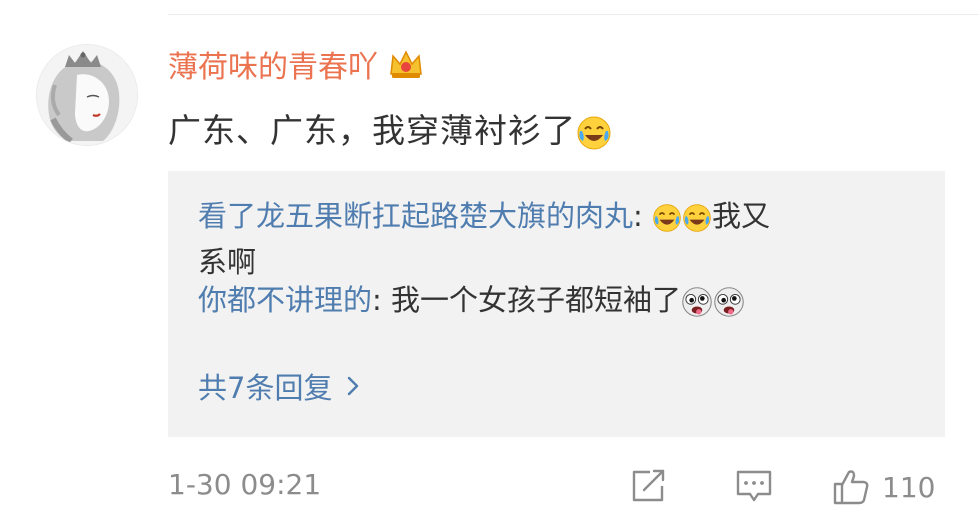 Image resolution: width=979 pixels, height=522 pixels. I want to click on thumbs-up-icon, so click(851, 487).